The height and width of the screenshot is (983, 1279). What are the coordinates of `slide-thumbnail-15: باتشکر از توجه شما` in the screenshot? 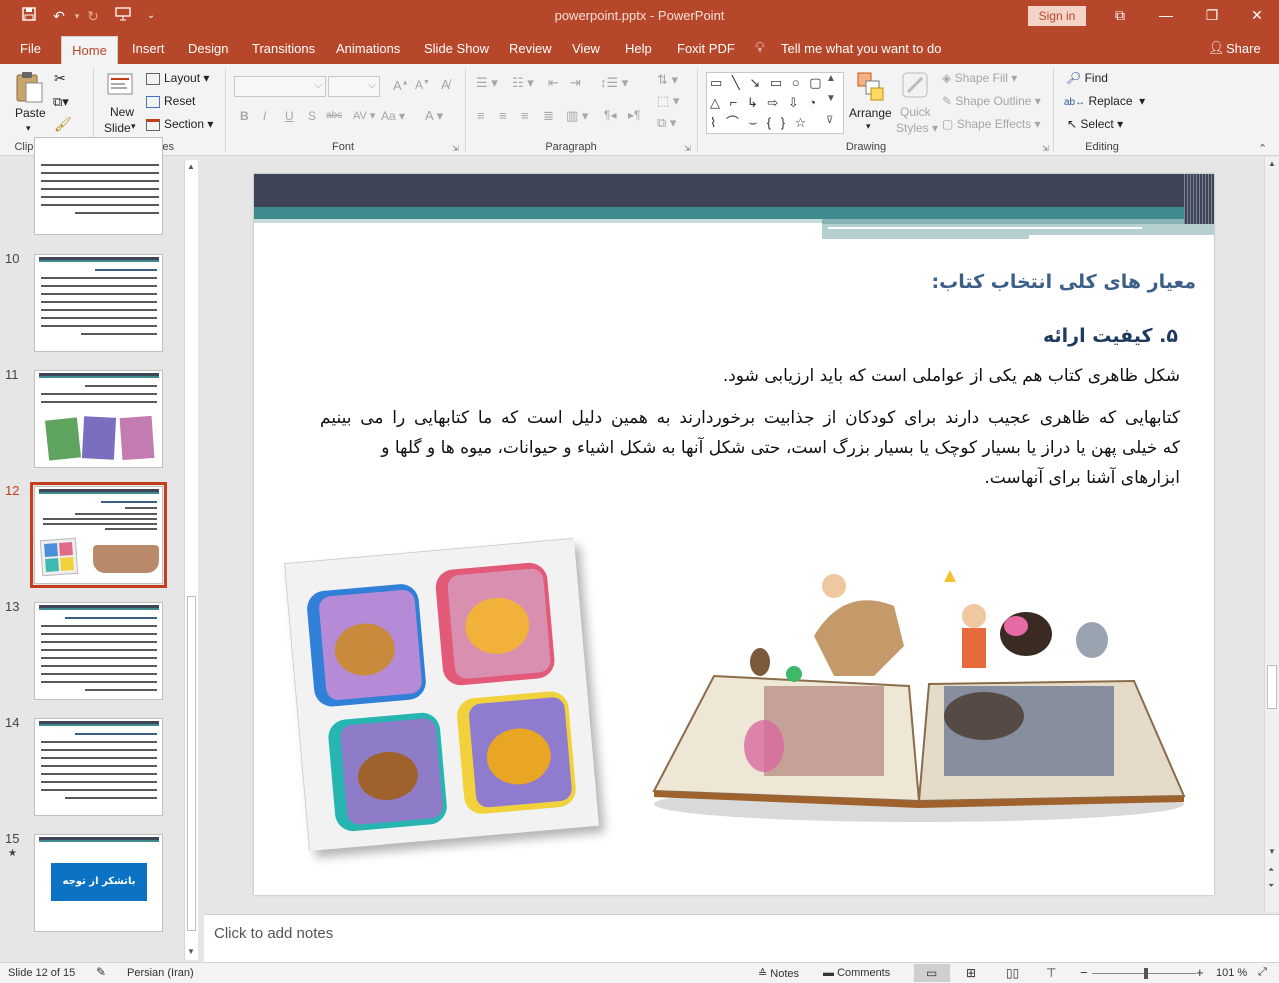 It's located at (98, 883).